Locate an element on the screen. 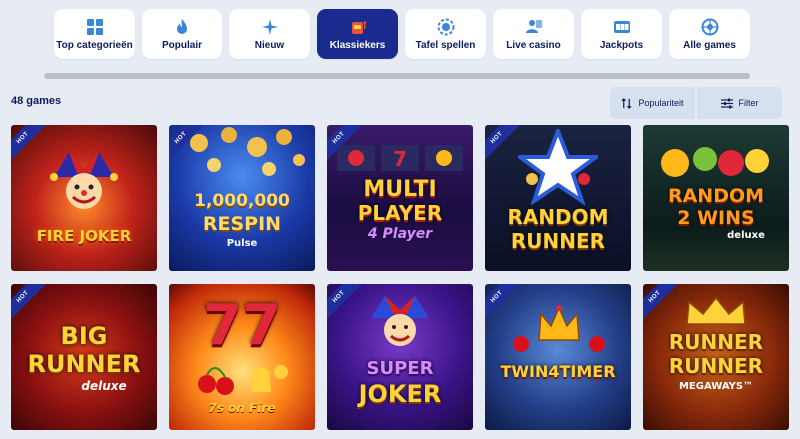  tab-jackpots: Jackpots is located at coordinates (621, 34).